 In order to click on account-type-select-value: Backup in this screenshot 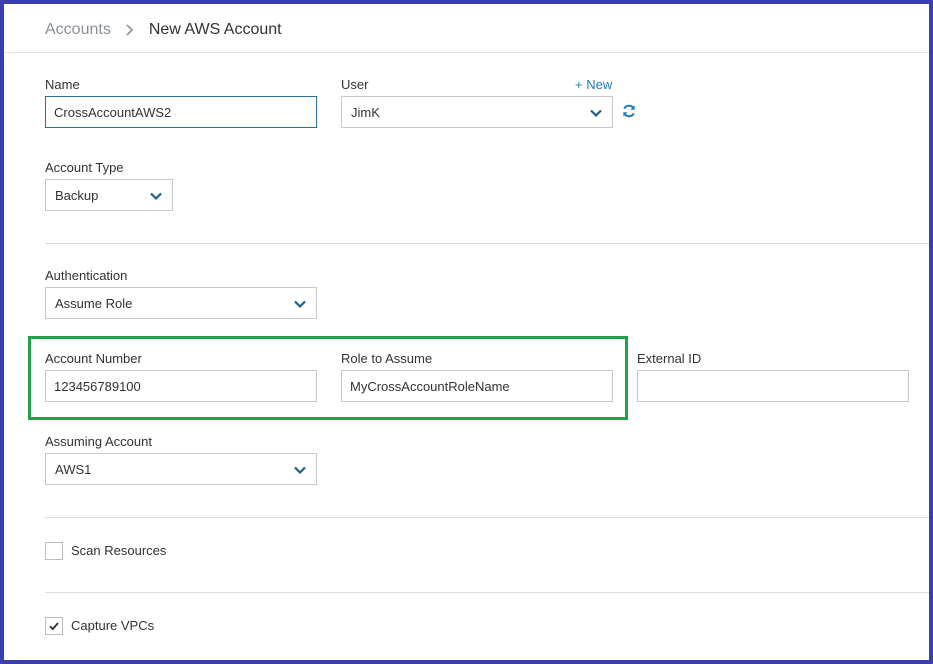, I will do `click(77, 195)`.